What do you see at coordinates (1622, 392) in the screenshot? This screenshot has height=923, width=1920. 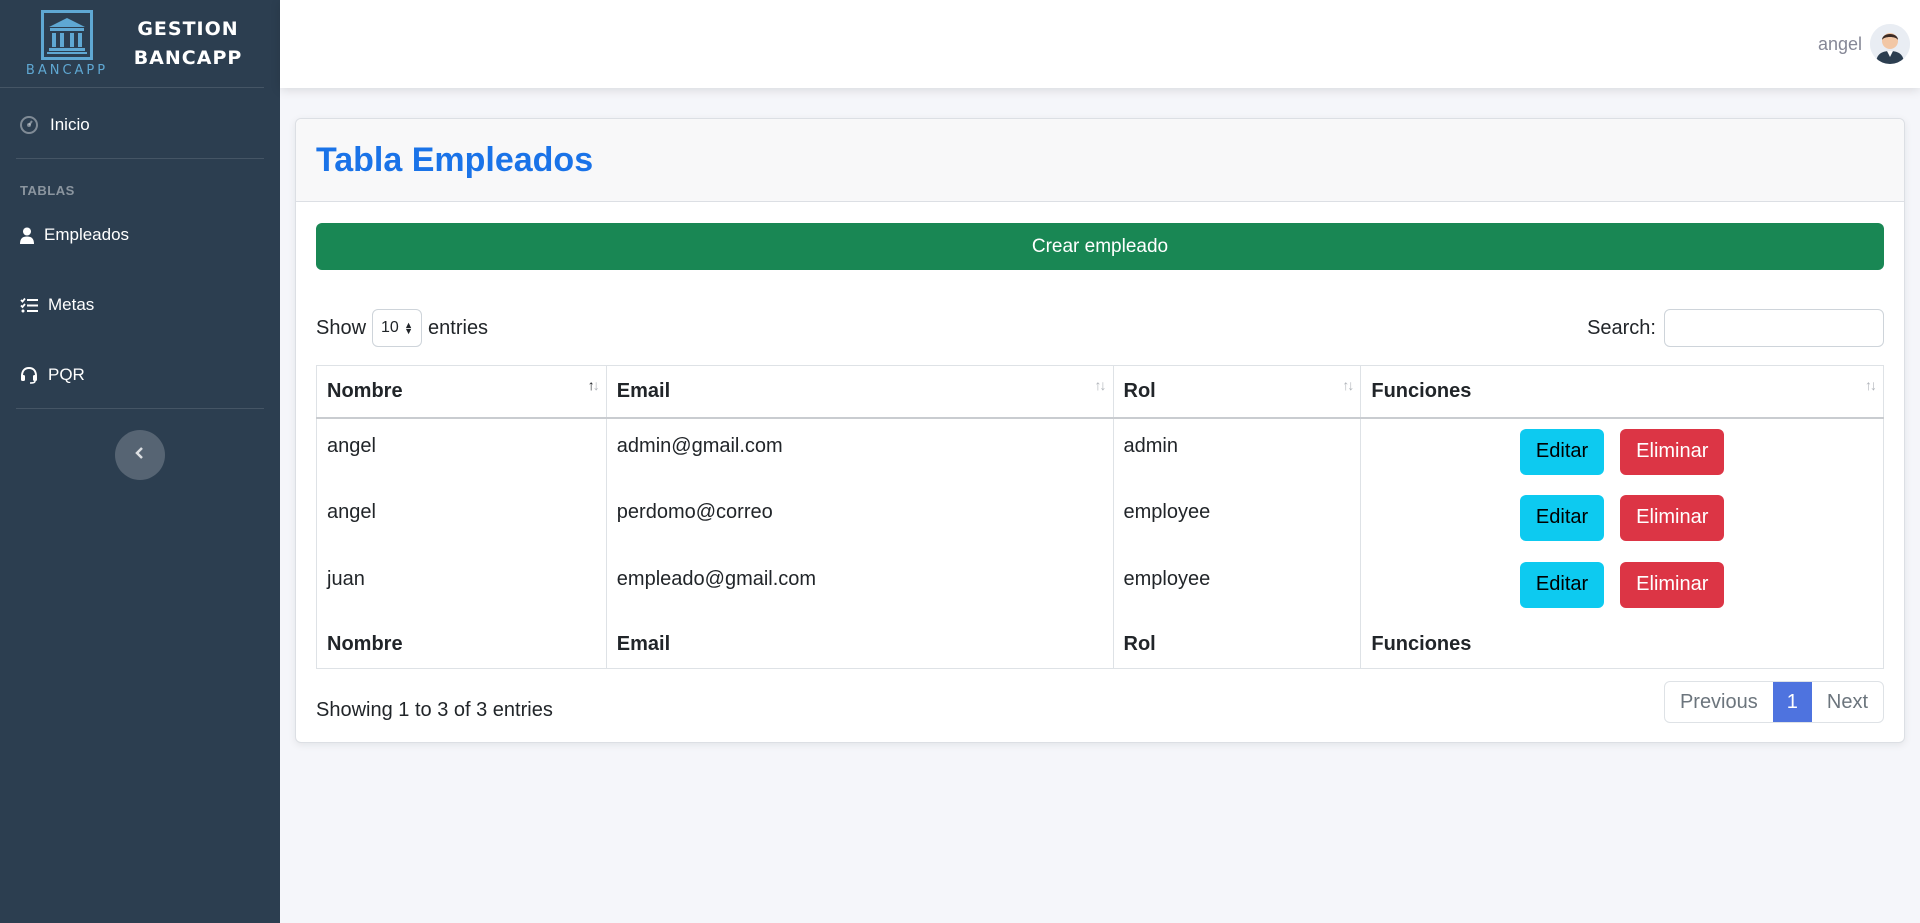 I see `column-header-funciones: Funciones ↑↓` at bounding box center [1622, 392].